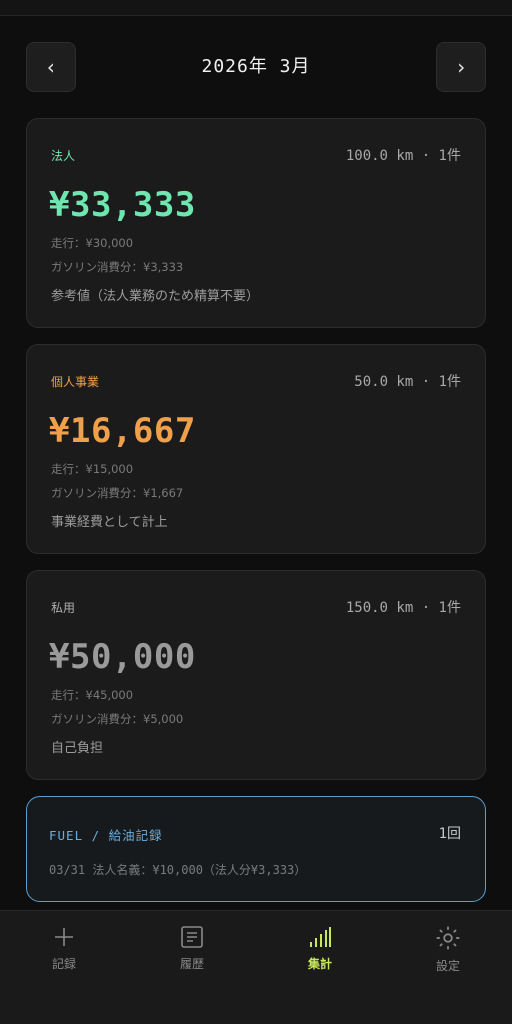 This screenshot has height=1024, width=512. I want to click on category-label: 私用, so click(63, 608).